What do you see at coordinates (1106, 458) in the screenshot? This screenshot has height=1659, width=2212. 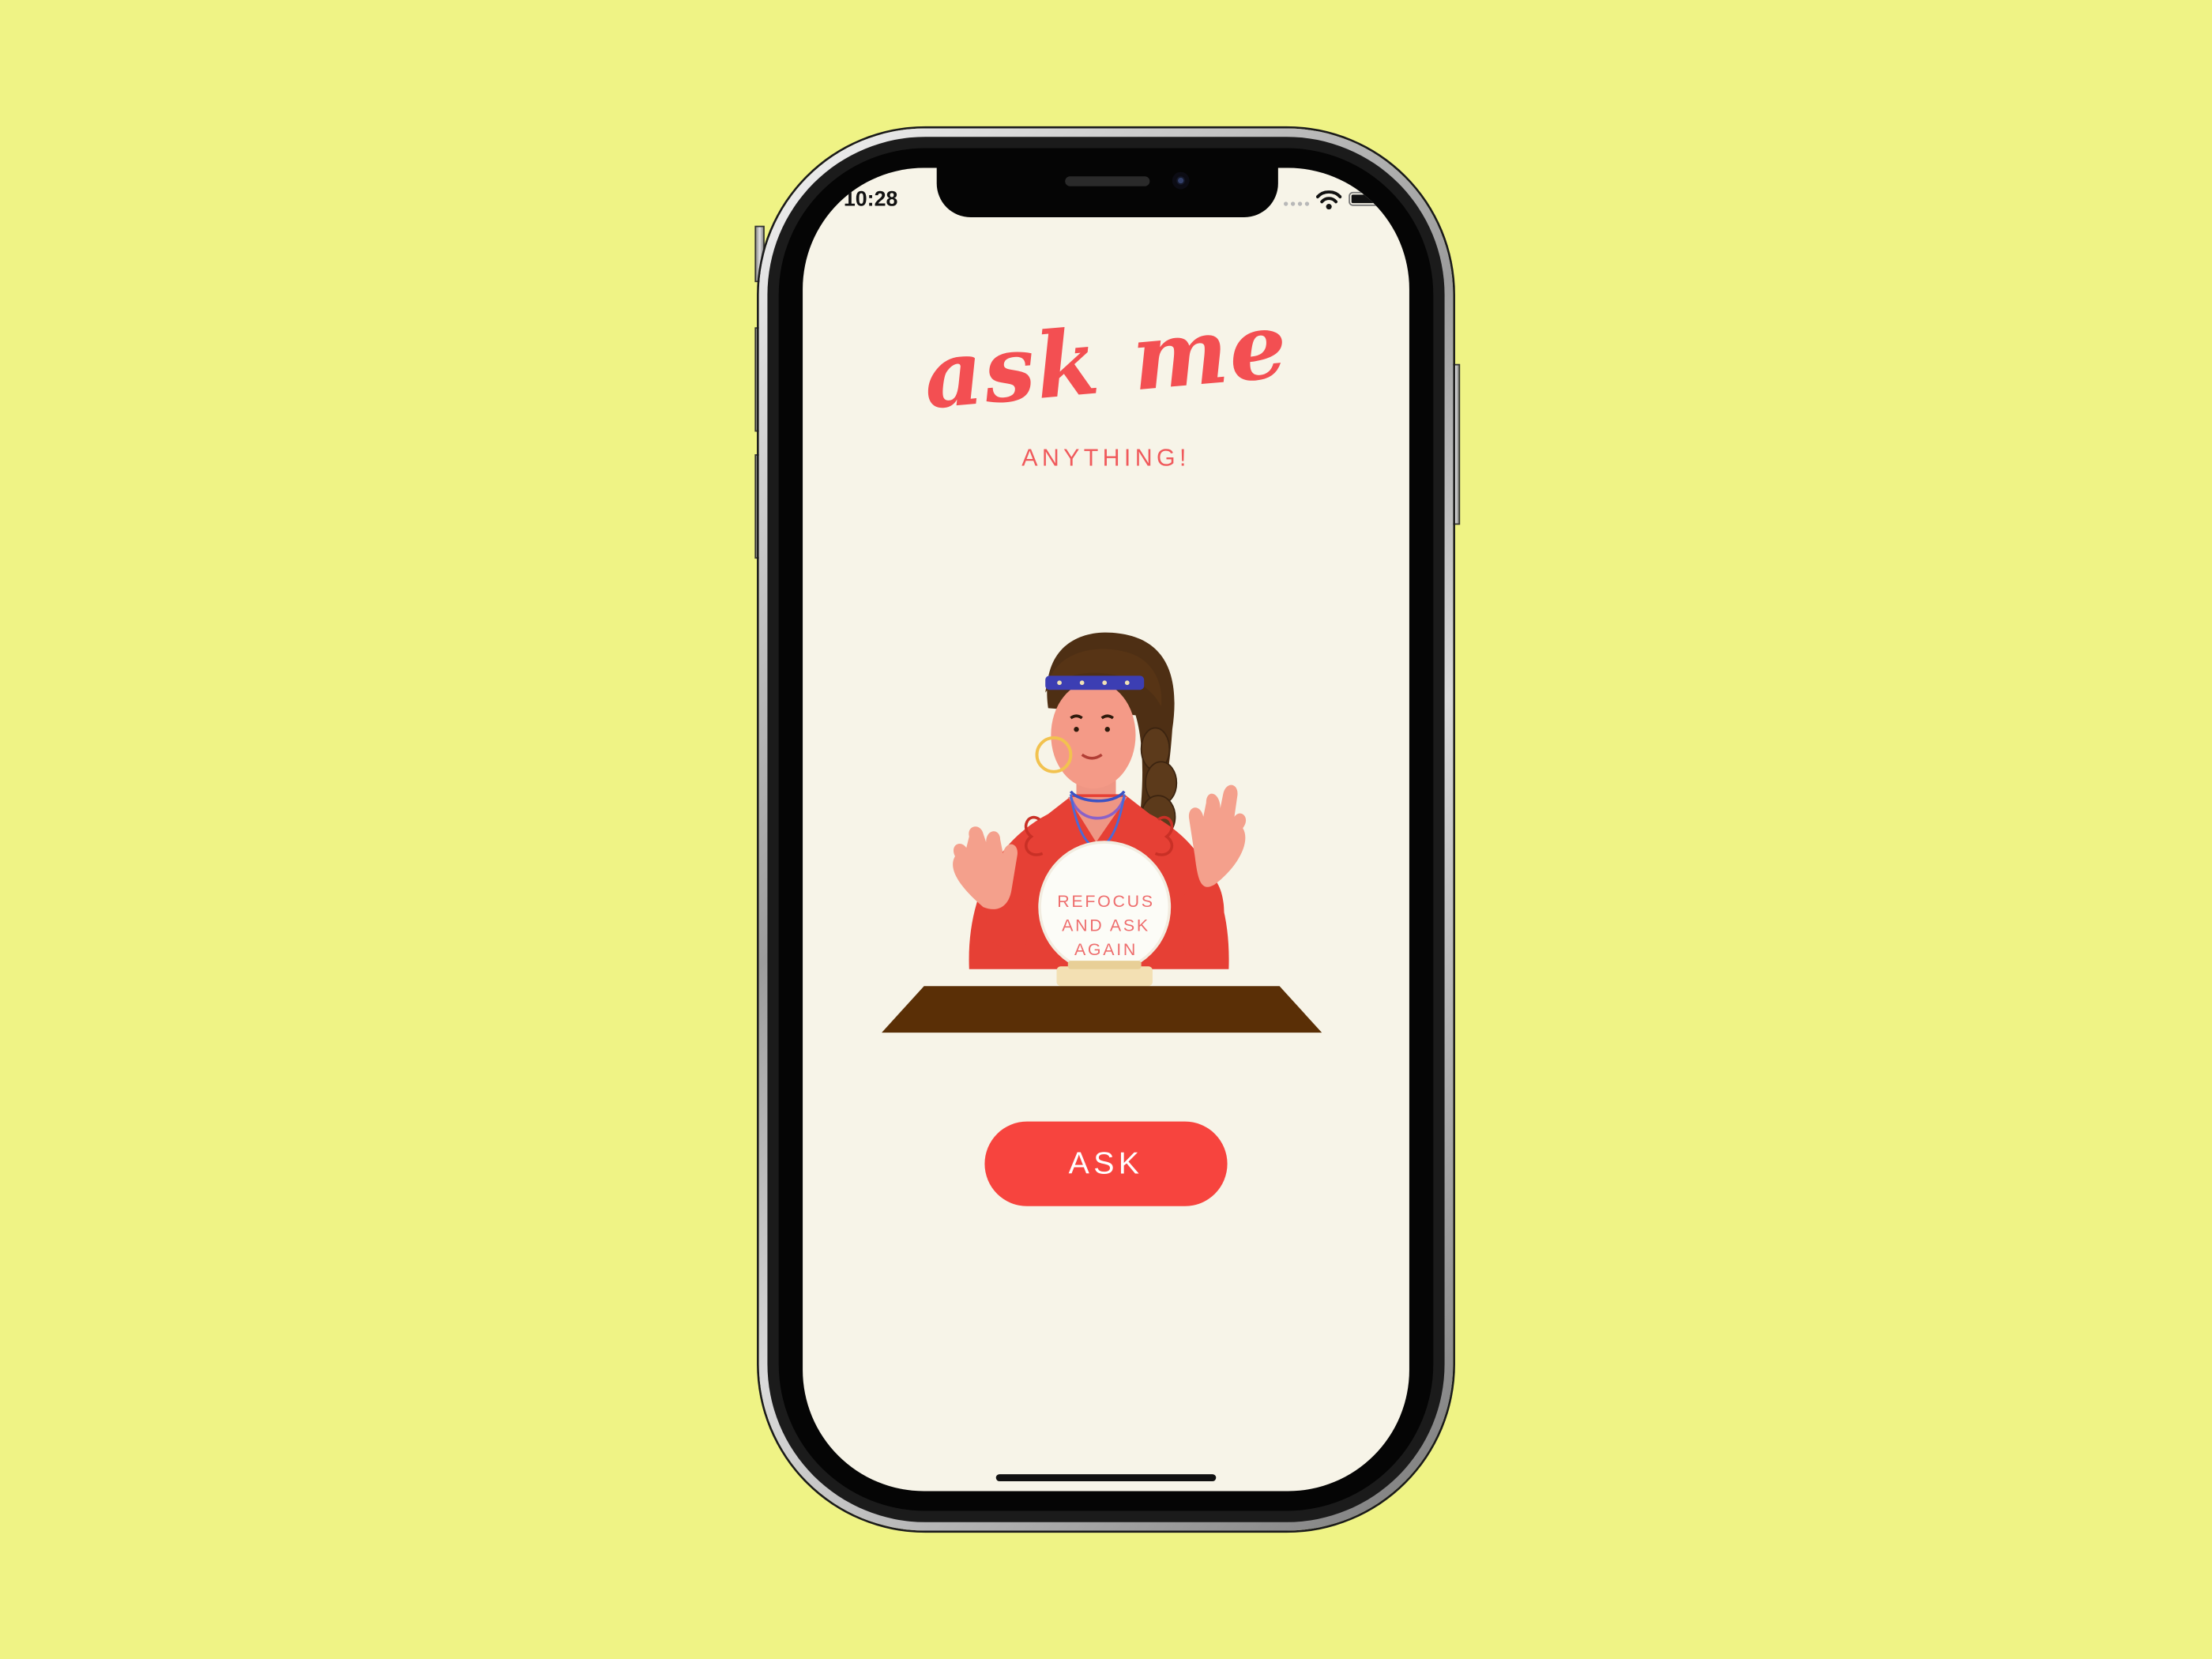 I see `app-subtitle: ANYTHING!` at bounding box center [1106, 458].